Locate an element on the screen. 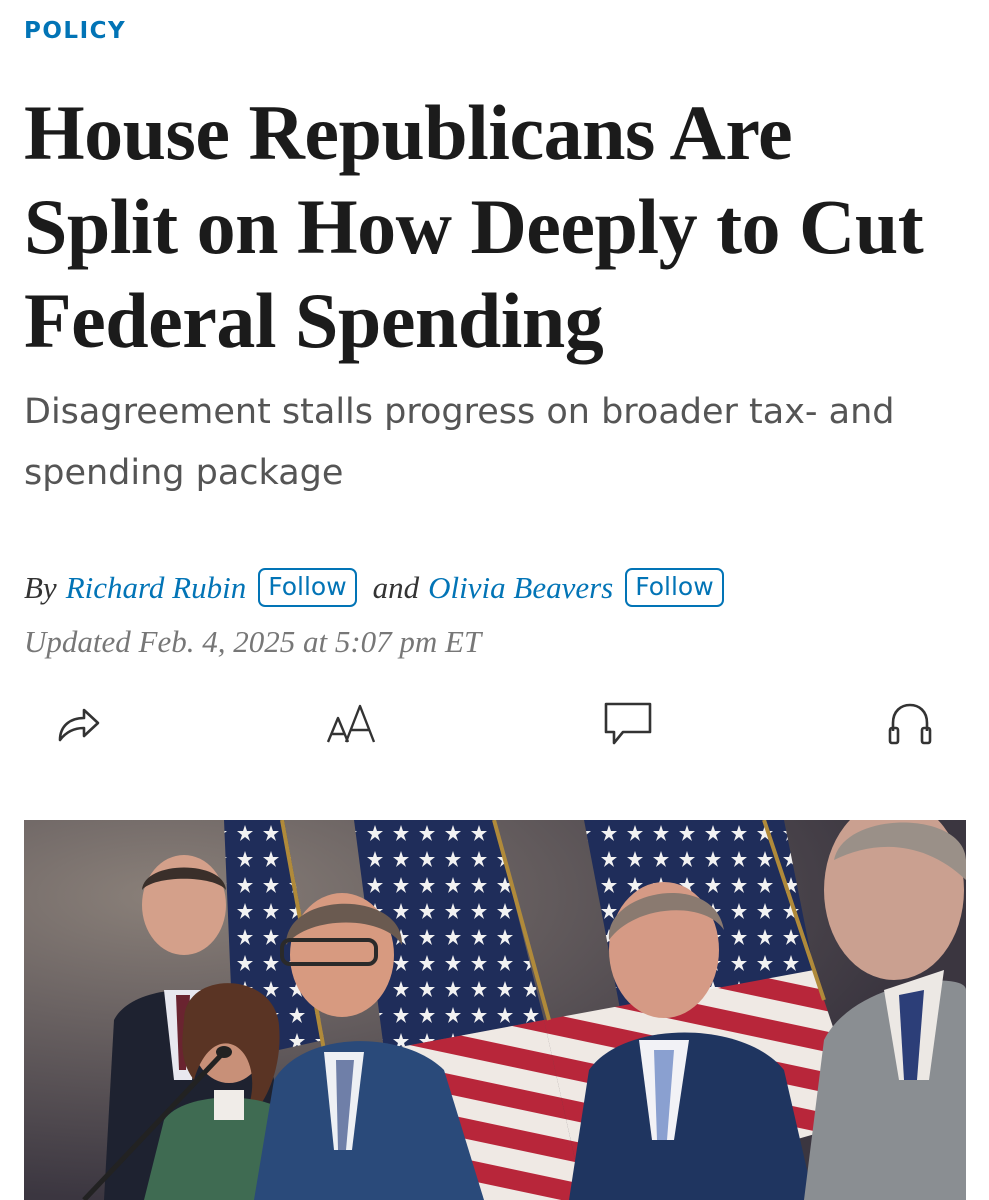 The height and width of the screenshot is (1200, 989). byline-prefix: By is located at coordinates (40, 587).